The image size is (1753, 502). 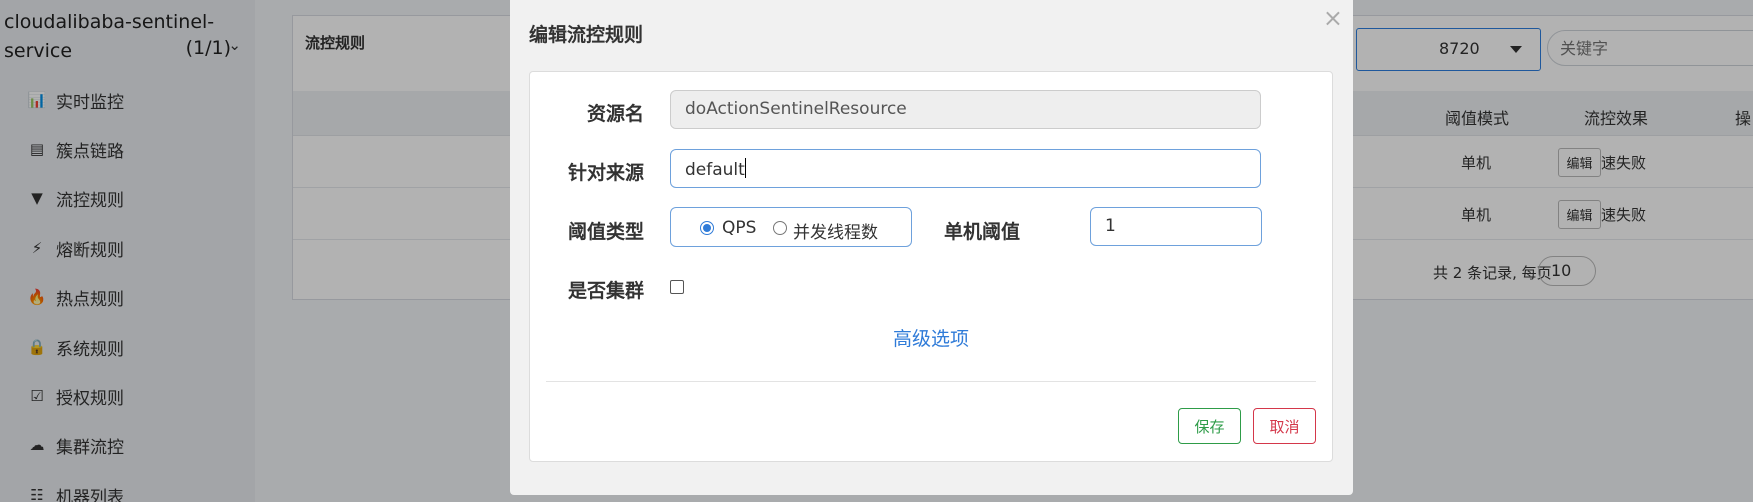 I want to click on advanced-options-link: 高级选项, so click(x=931, y=337).